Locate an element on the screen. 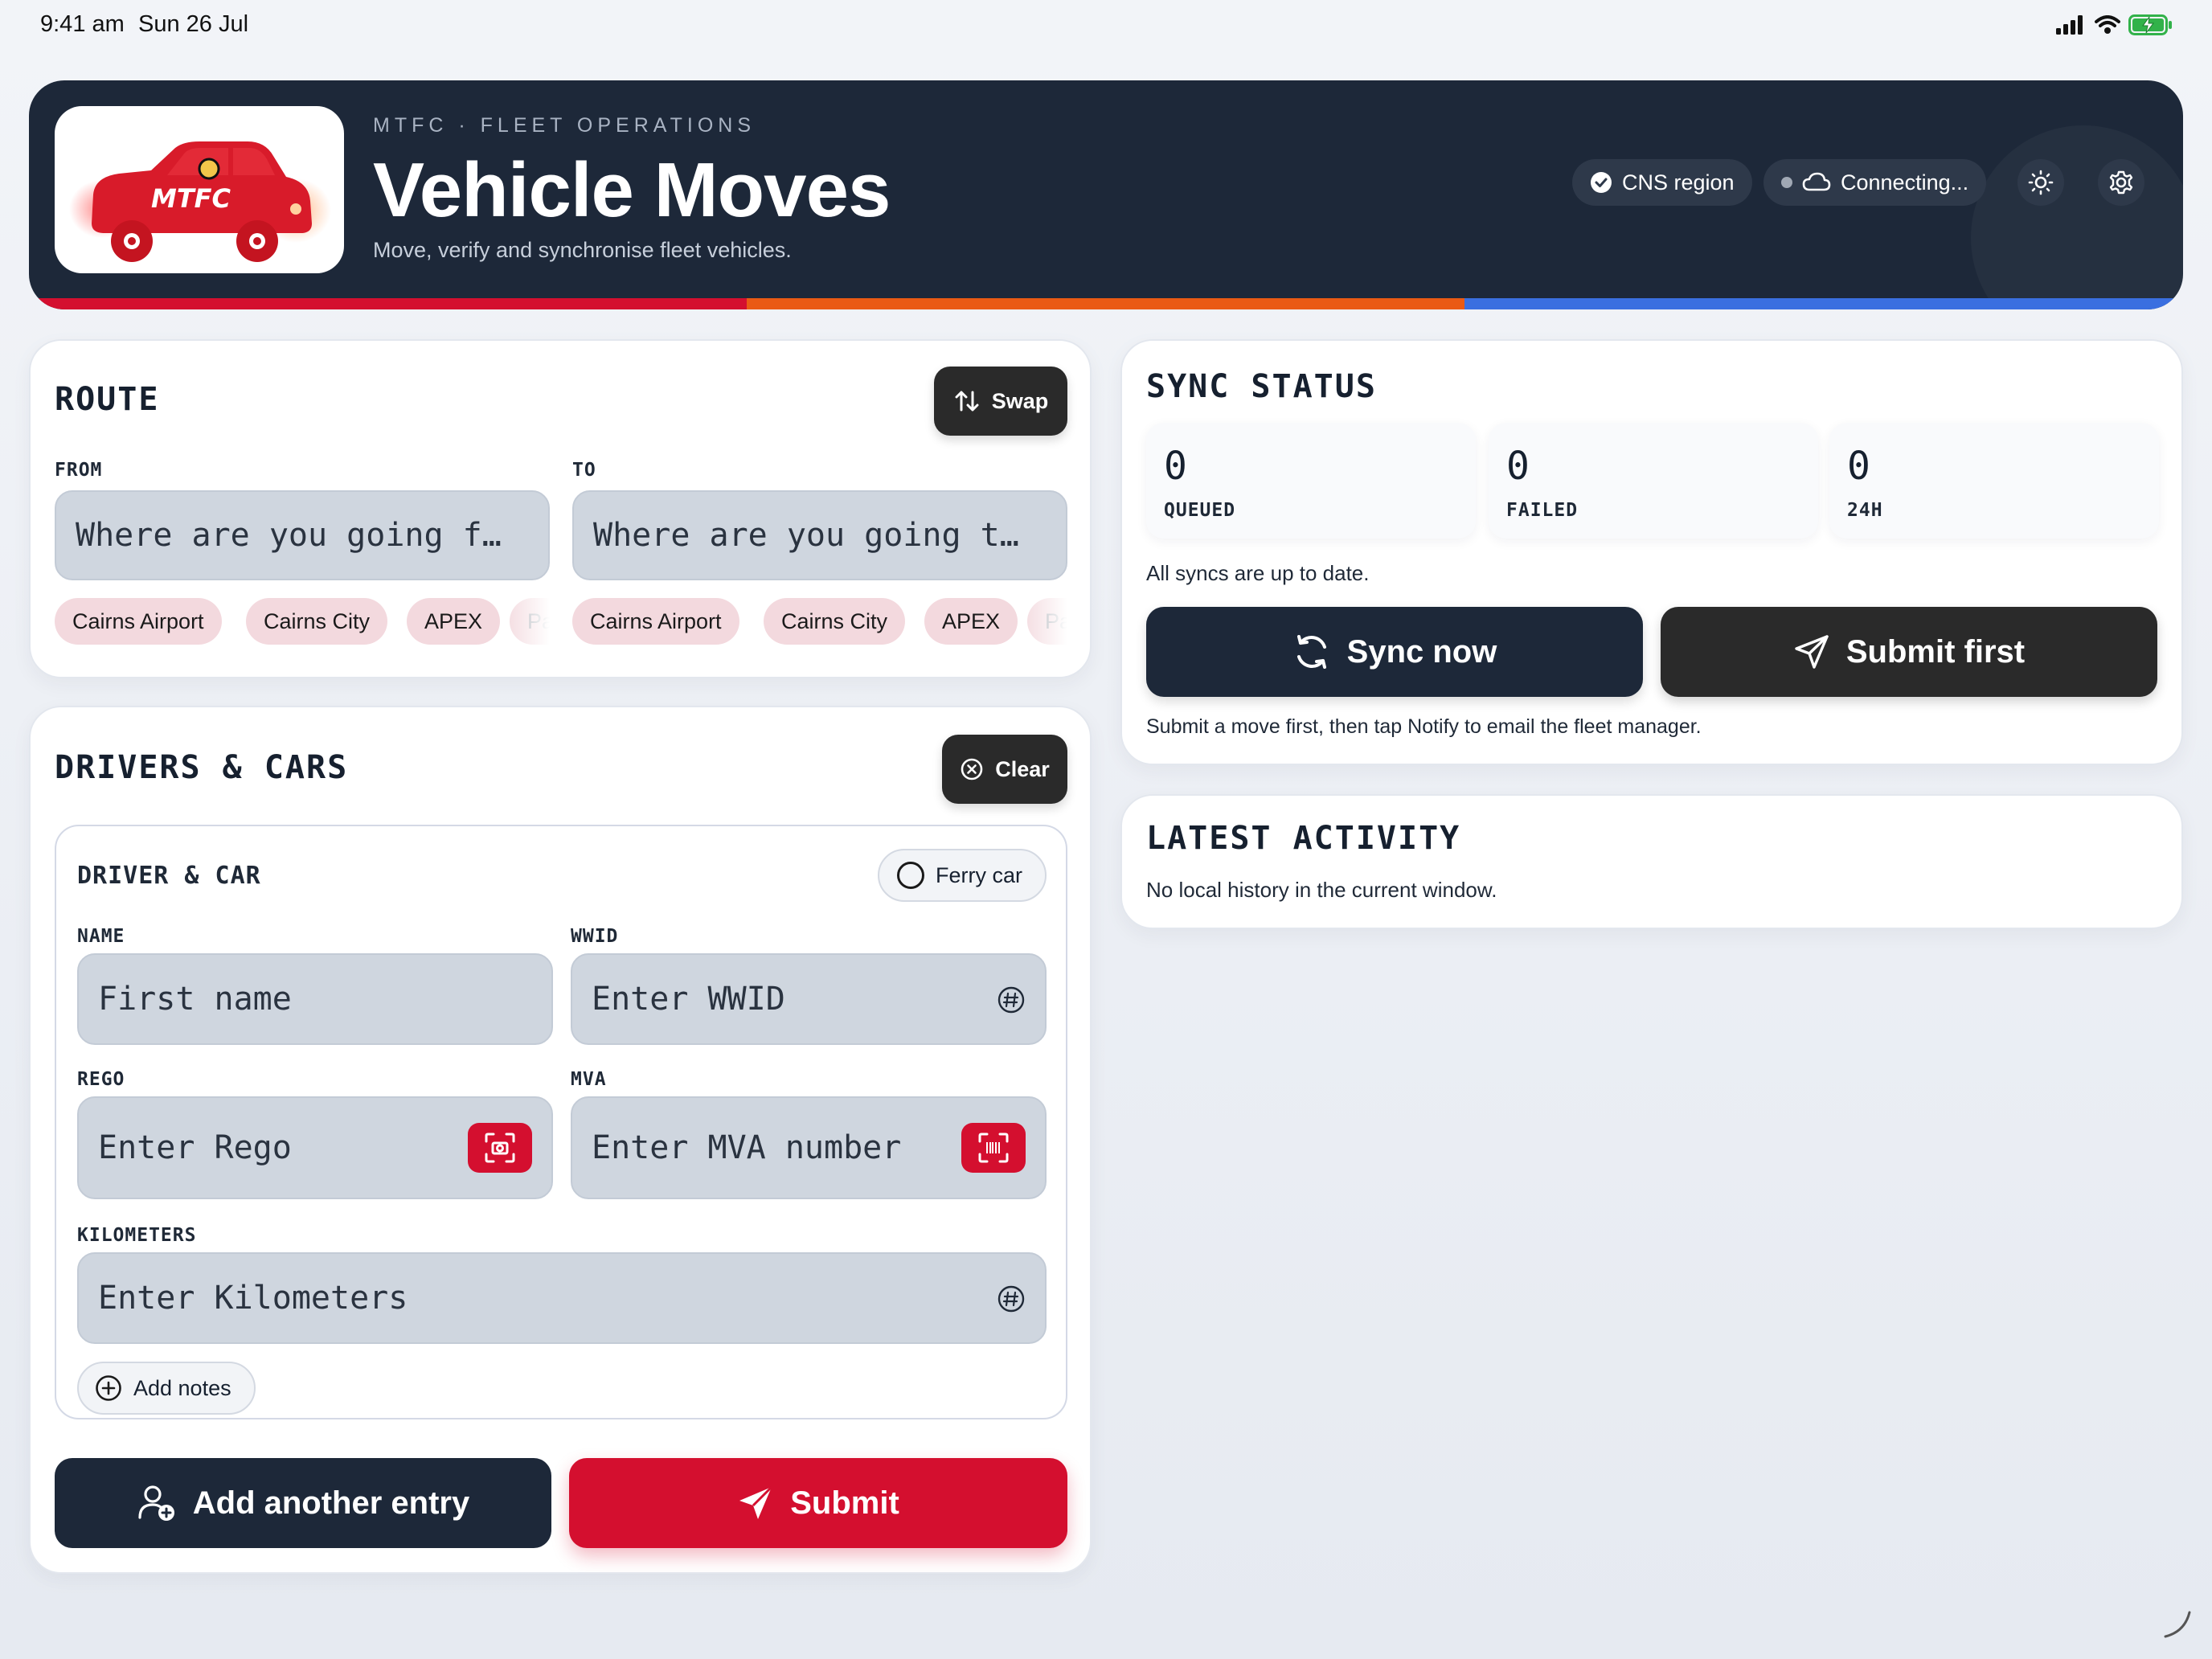 This screenshot has height=1659, width=2212. sync-now-label: Sync now is located at coordinates (1421, 651).